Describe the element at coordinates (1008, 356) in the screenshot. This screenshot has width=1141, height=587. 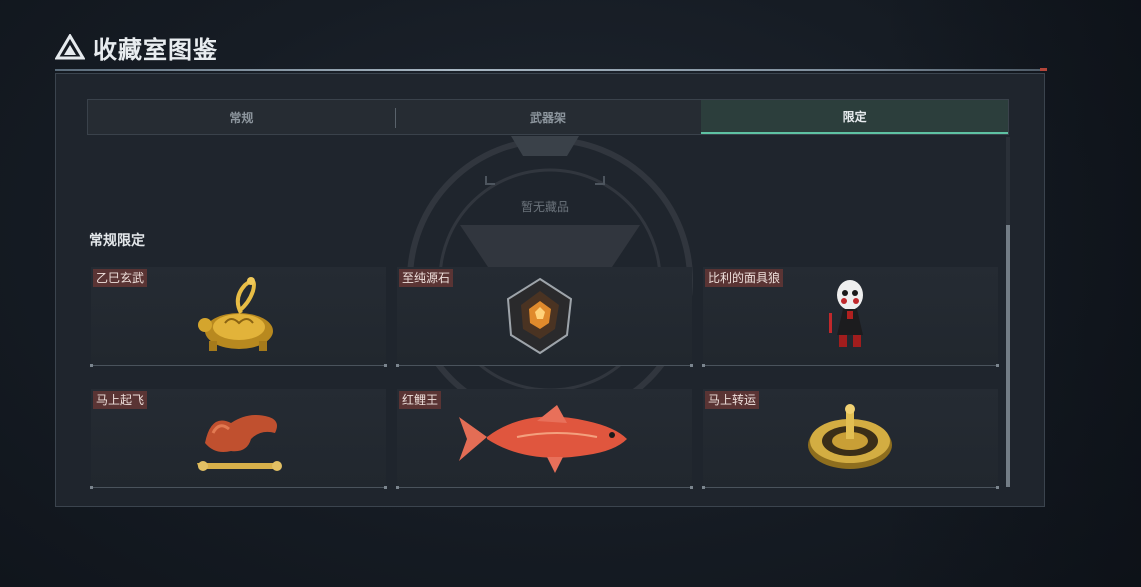
I see `scrollbar-thumb` at that location.